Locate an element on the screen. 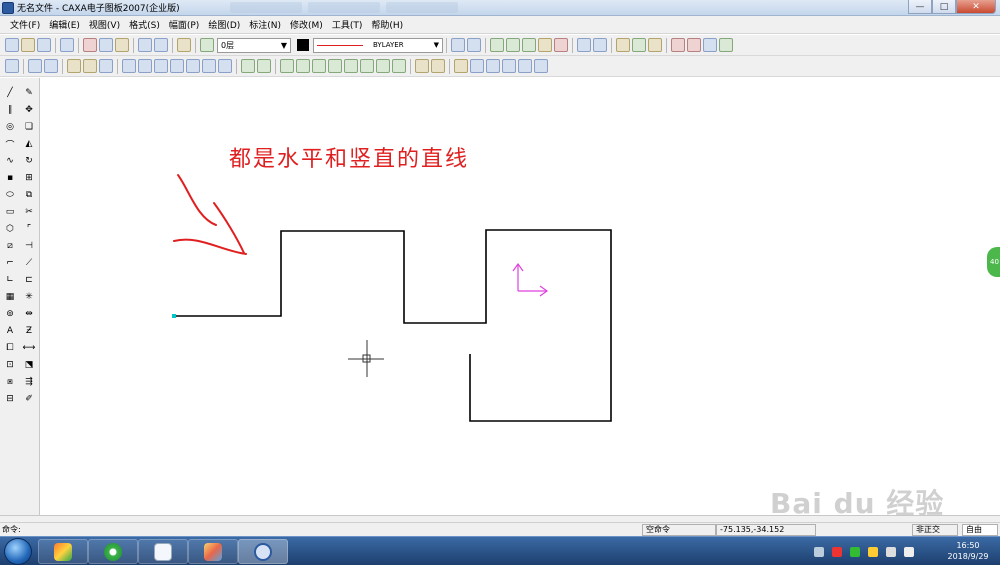 The width and height of the screenshot is (1000, 565). command-prompt: 命令: is located at coordinates (11, 529).